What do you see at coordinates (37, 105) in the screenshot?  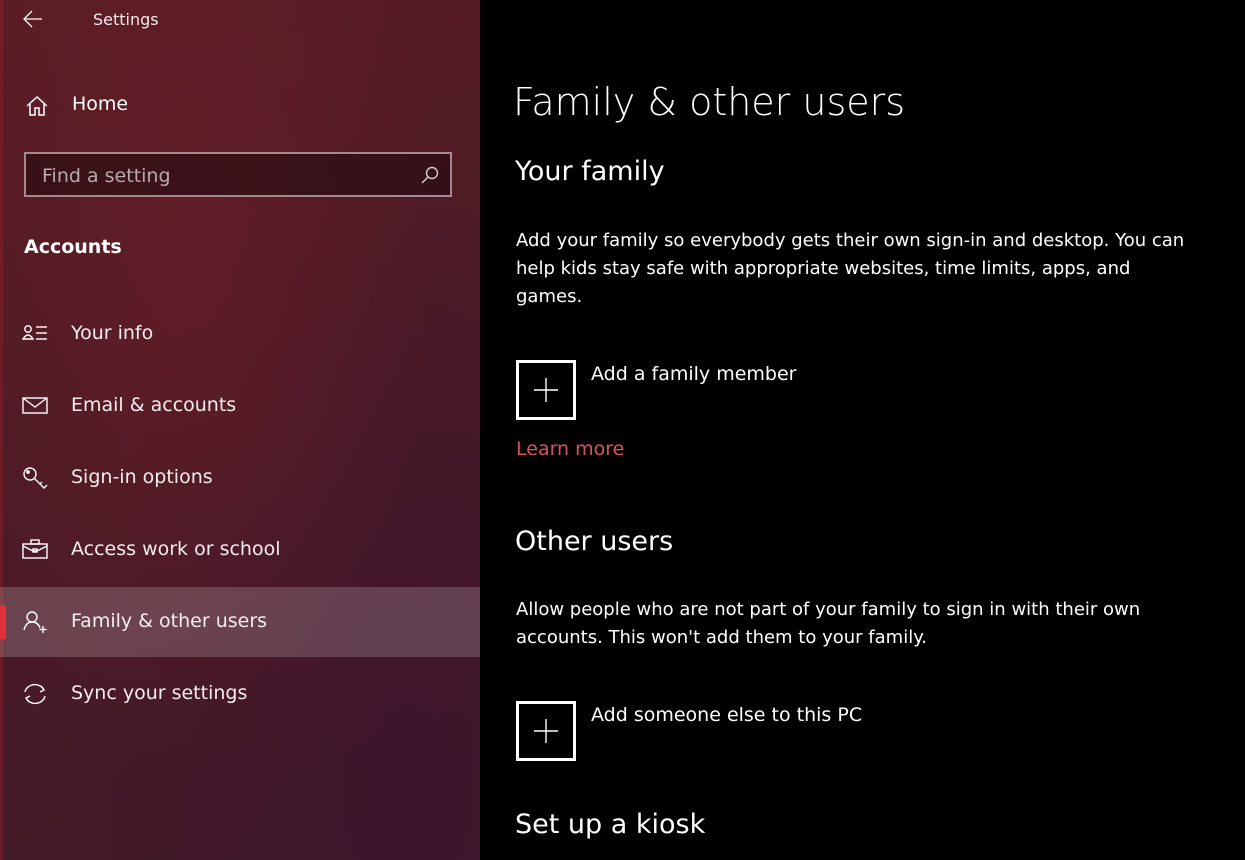 I see `home-icon` at bounding box center [37, 105].